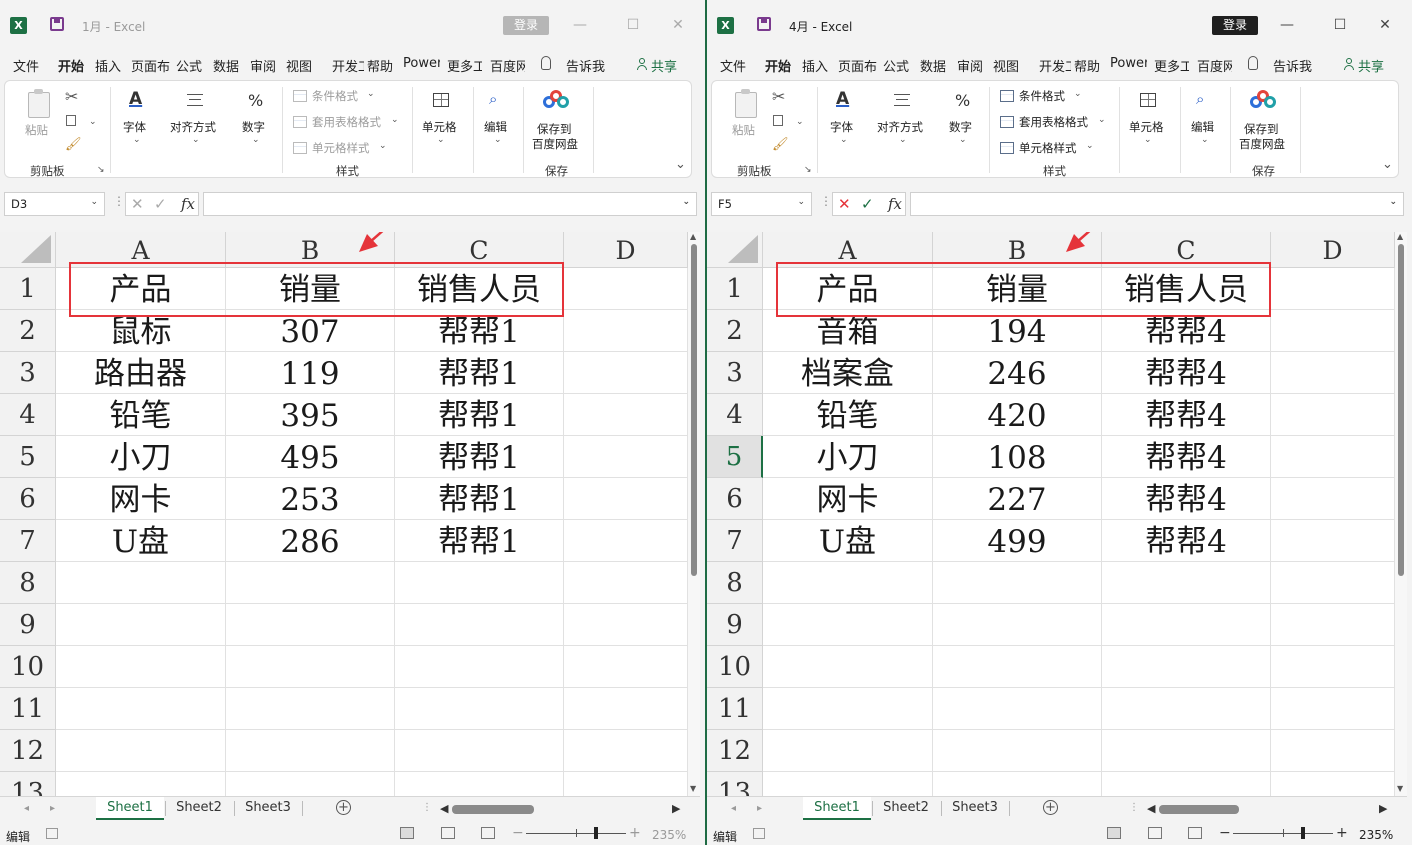 The image size is (1412, 845). Describe the element at coordinates (1333, 583) in the screenshot. I see `cell-D8` at that location.